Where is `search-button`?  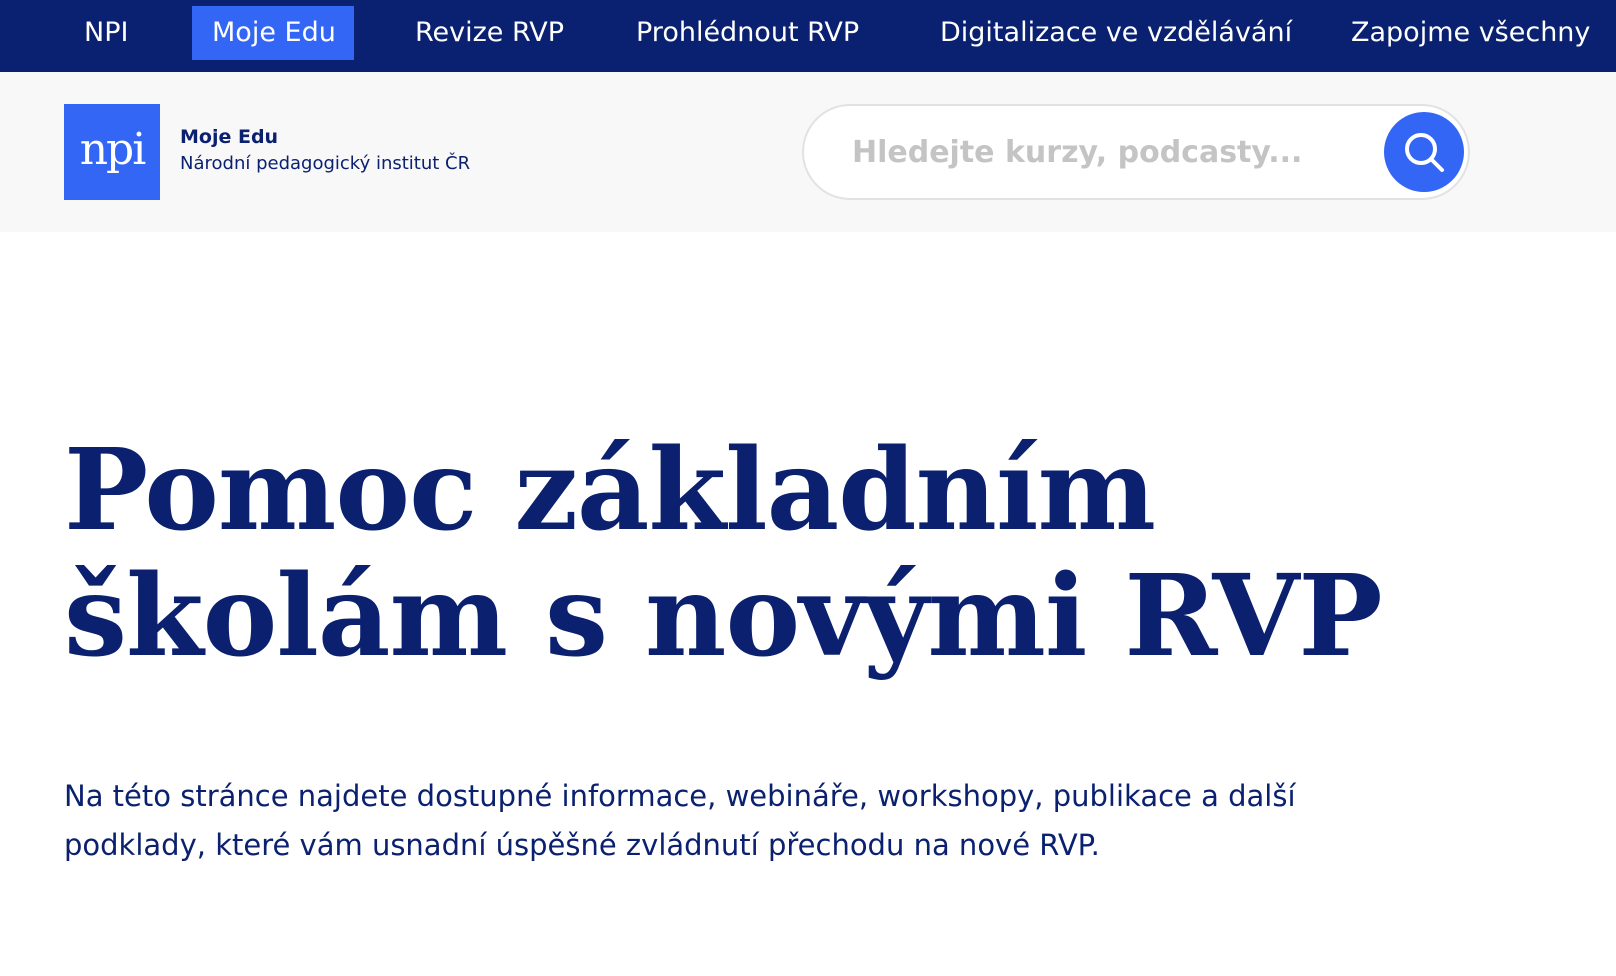 search-button is located at coordinates (1424, 152).